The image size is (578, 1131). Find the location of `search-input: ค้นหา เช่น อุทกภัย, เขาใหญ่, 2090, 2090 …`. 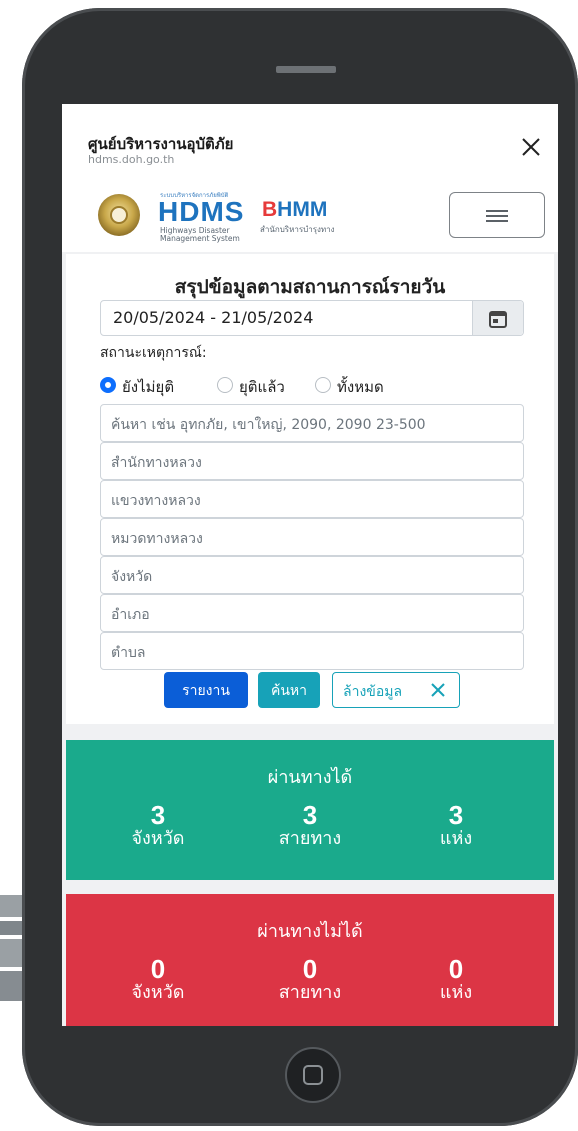

search-input: ค้นหา เช่น อุทกภัย, เขาใหญ่, 2090, 2090 … is located at coordinates (312, 423).